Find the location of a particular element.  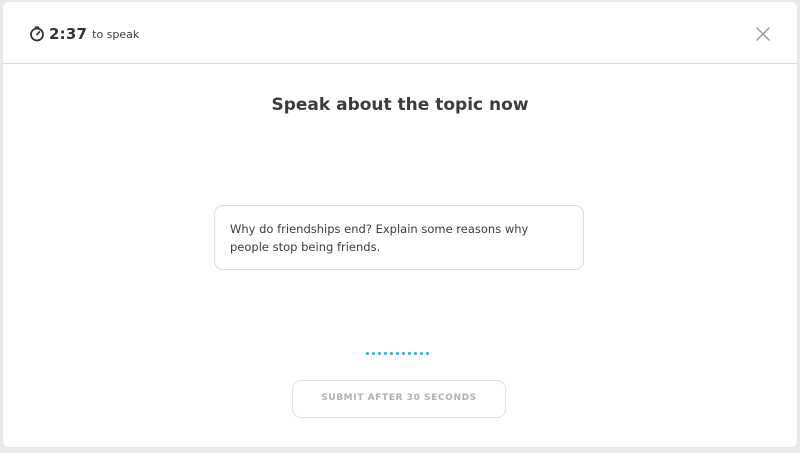

submit-button: SUBMIT AFTER 30 SECONDS is located at coordinates (399, 399).